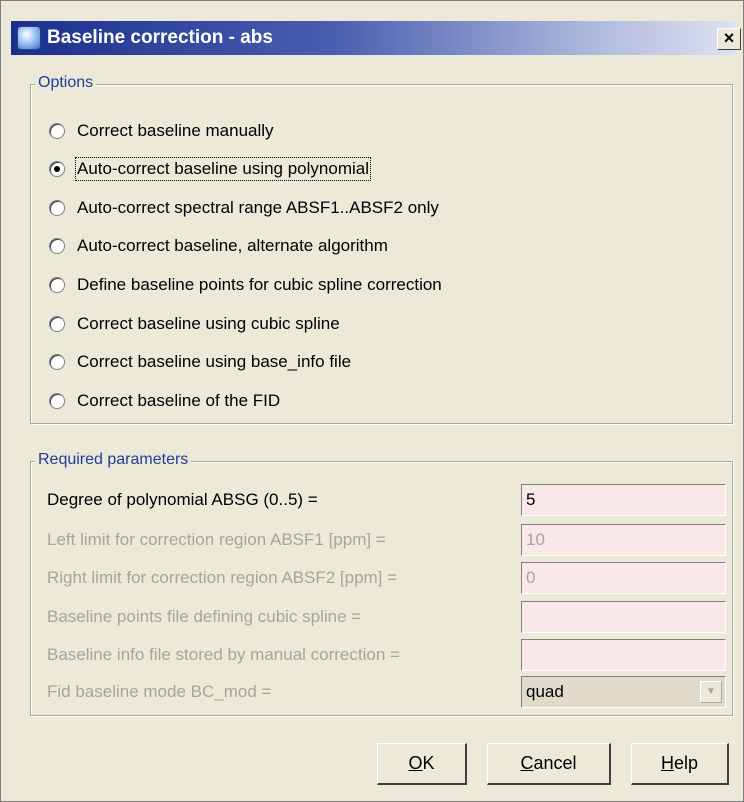  Describe the element at coordinates (113, 460) in the screenshot. I see `parameters-legend: Required parameters` at that location.